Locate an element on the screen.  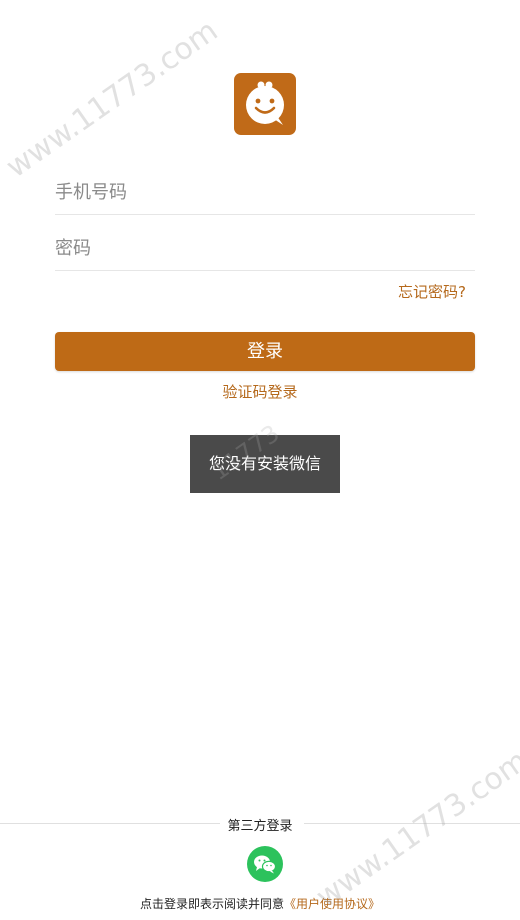
user-agreement-link: 《用户使用协议》 is located at coordinates (332, 904).